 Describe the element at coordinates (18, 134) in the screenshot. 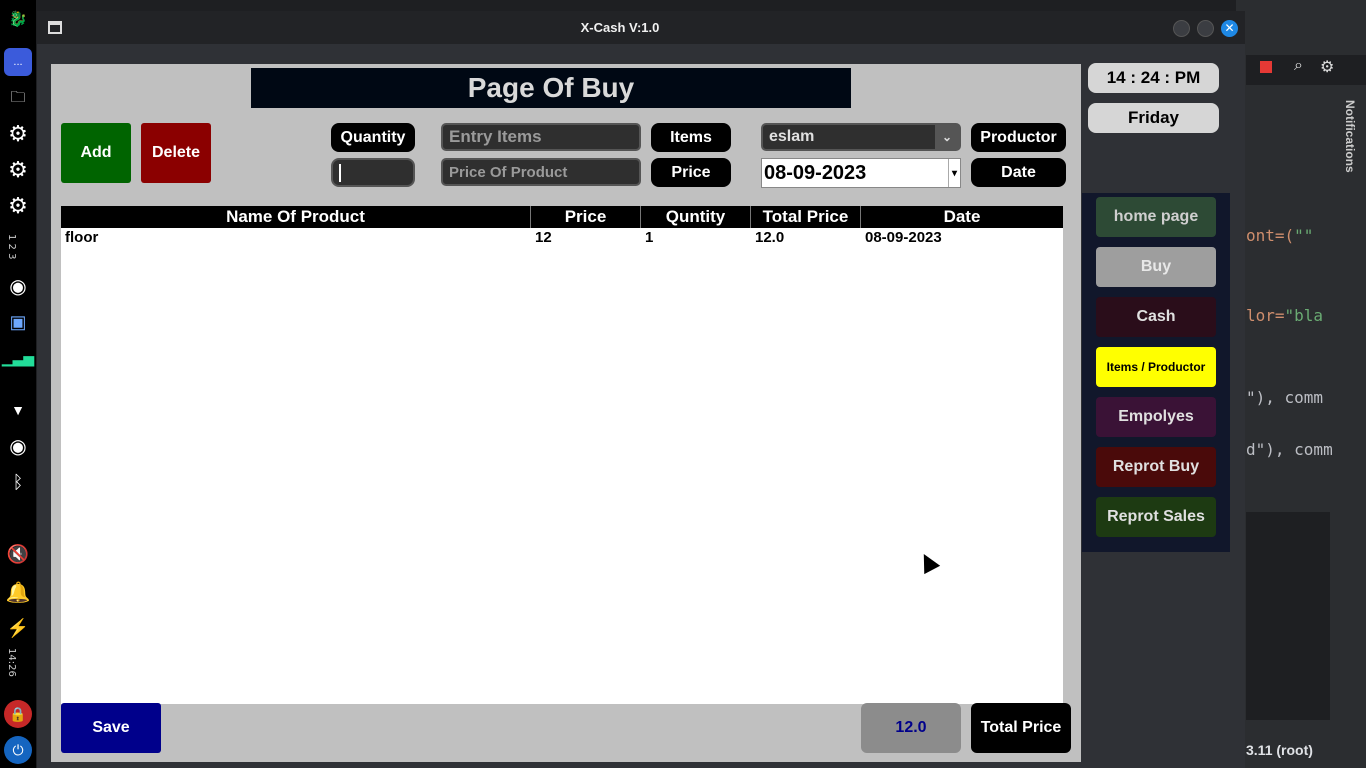

I see `settings-icon: ⚙` at that location.